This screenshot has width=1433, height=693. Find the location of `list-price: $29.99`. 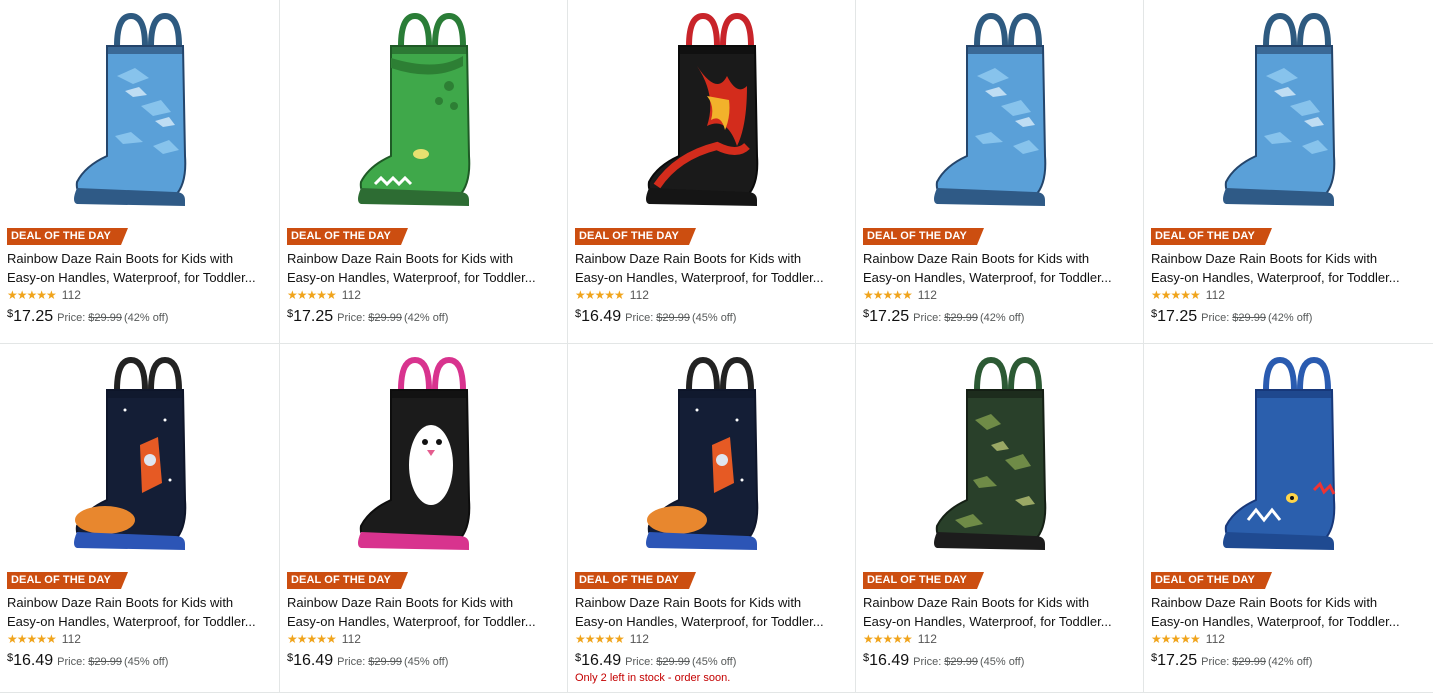

list-price: $29.99 is located at coordinates (105, 662).